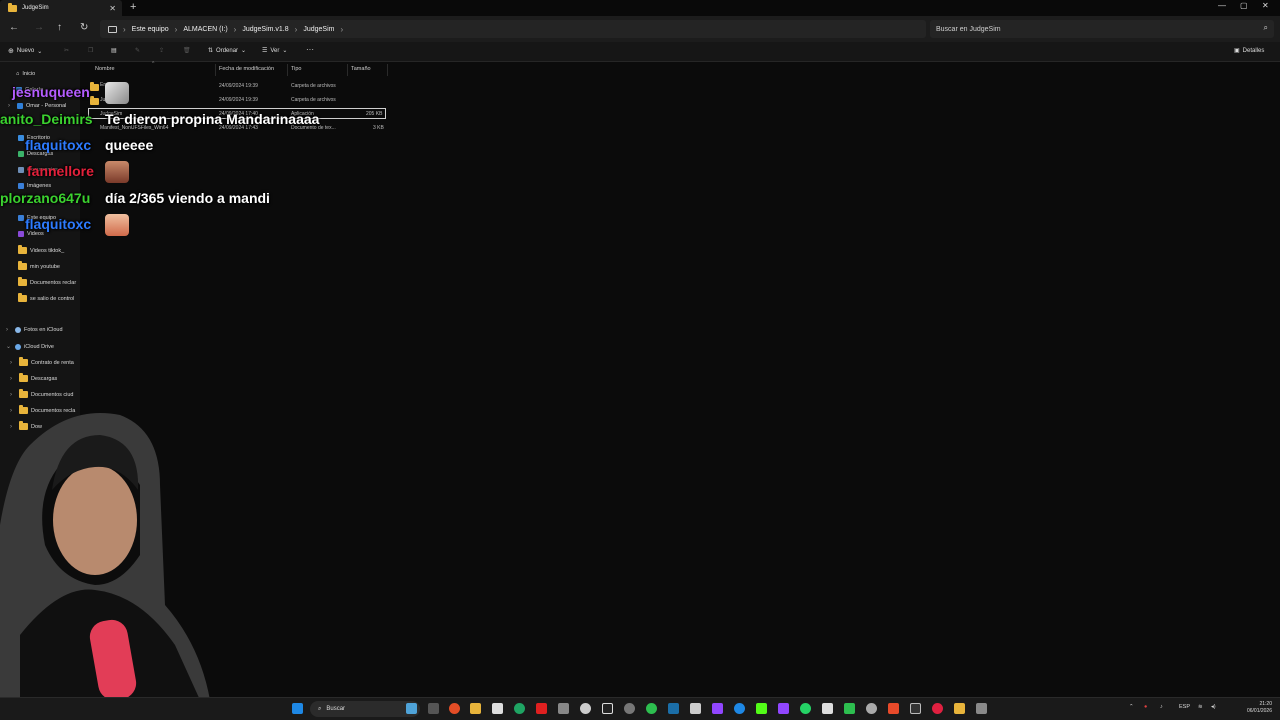 The height and width of the screenshot is (720, 1280). What do you see at coordinates (336, 709) in the screenshot?
I see `taskbar-search-label: Buscar` at bounding box center [336, 709].